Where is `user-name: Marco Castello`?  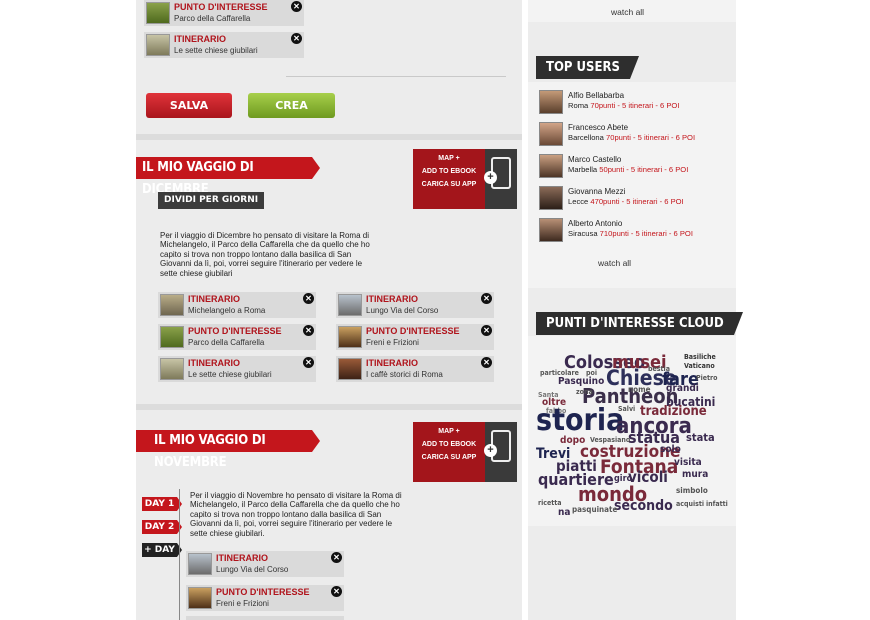 user-name: Marco Castello is located at coordinates (594, 159).